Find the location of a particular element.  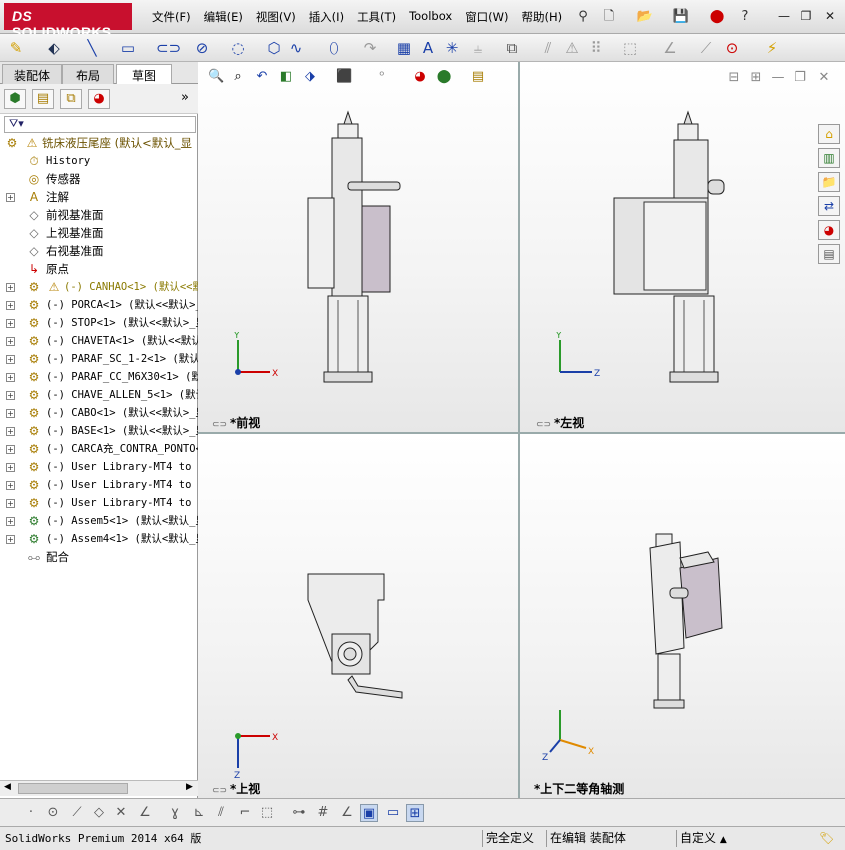

length-snap-icon: ⬚ is located at coordinates (267, 813).